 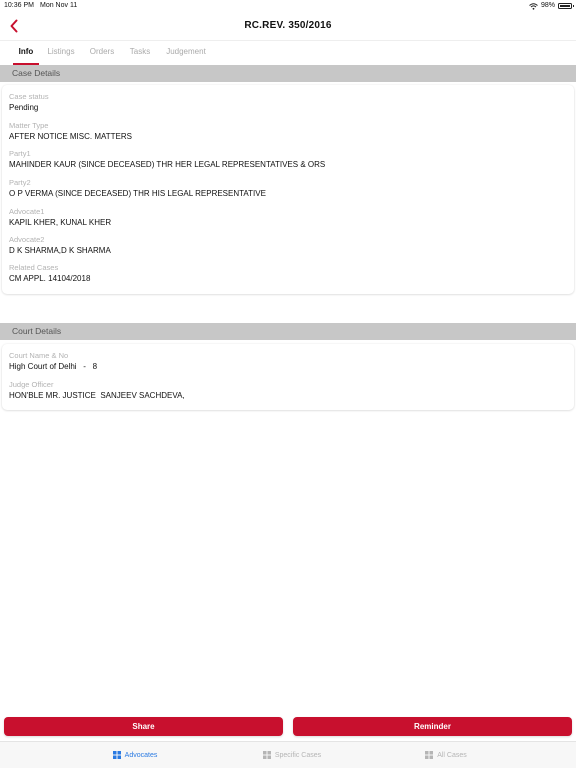 I want to click on case-details-header: Case Details, so click(x=288, y=73).